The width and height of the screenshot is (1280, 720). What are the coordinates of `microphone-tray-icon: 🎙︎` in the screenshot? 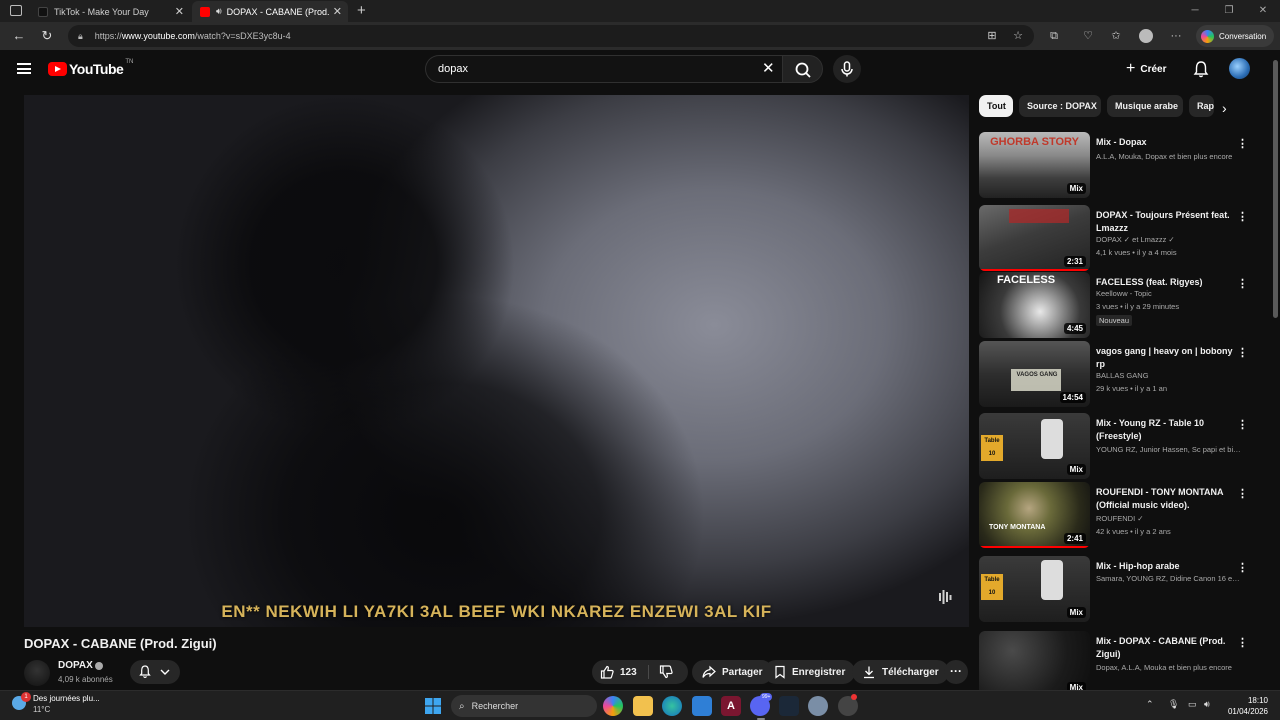 It's located at (1173, 704).